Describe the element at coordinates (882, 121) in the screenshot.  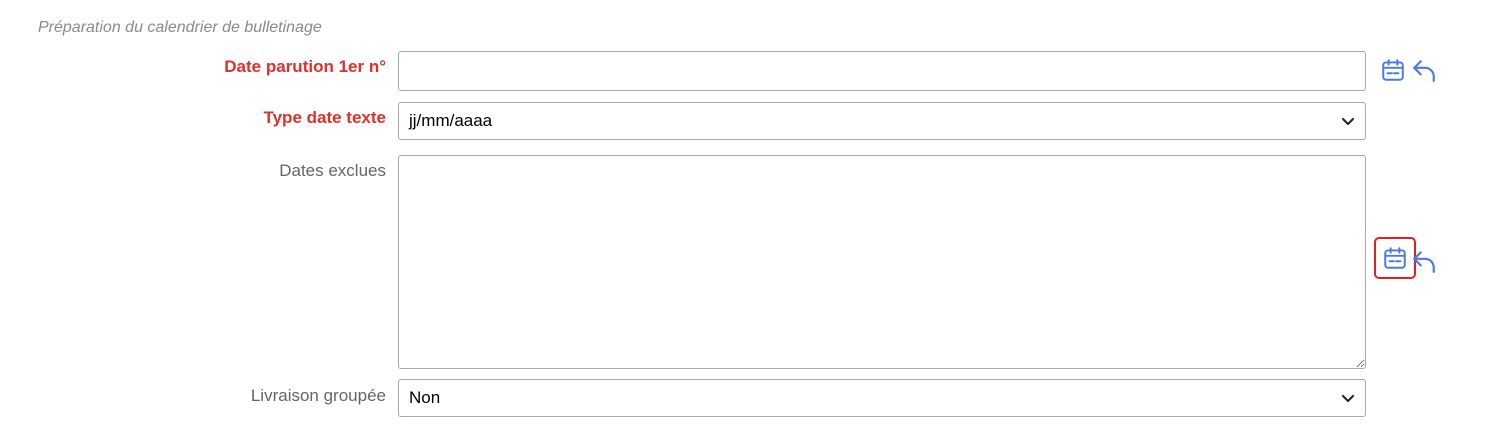
I see `type-date-select: jj/mm/aaaa` at that location.